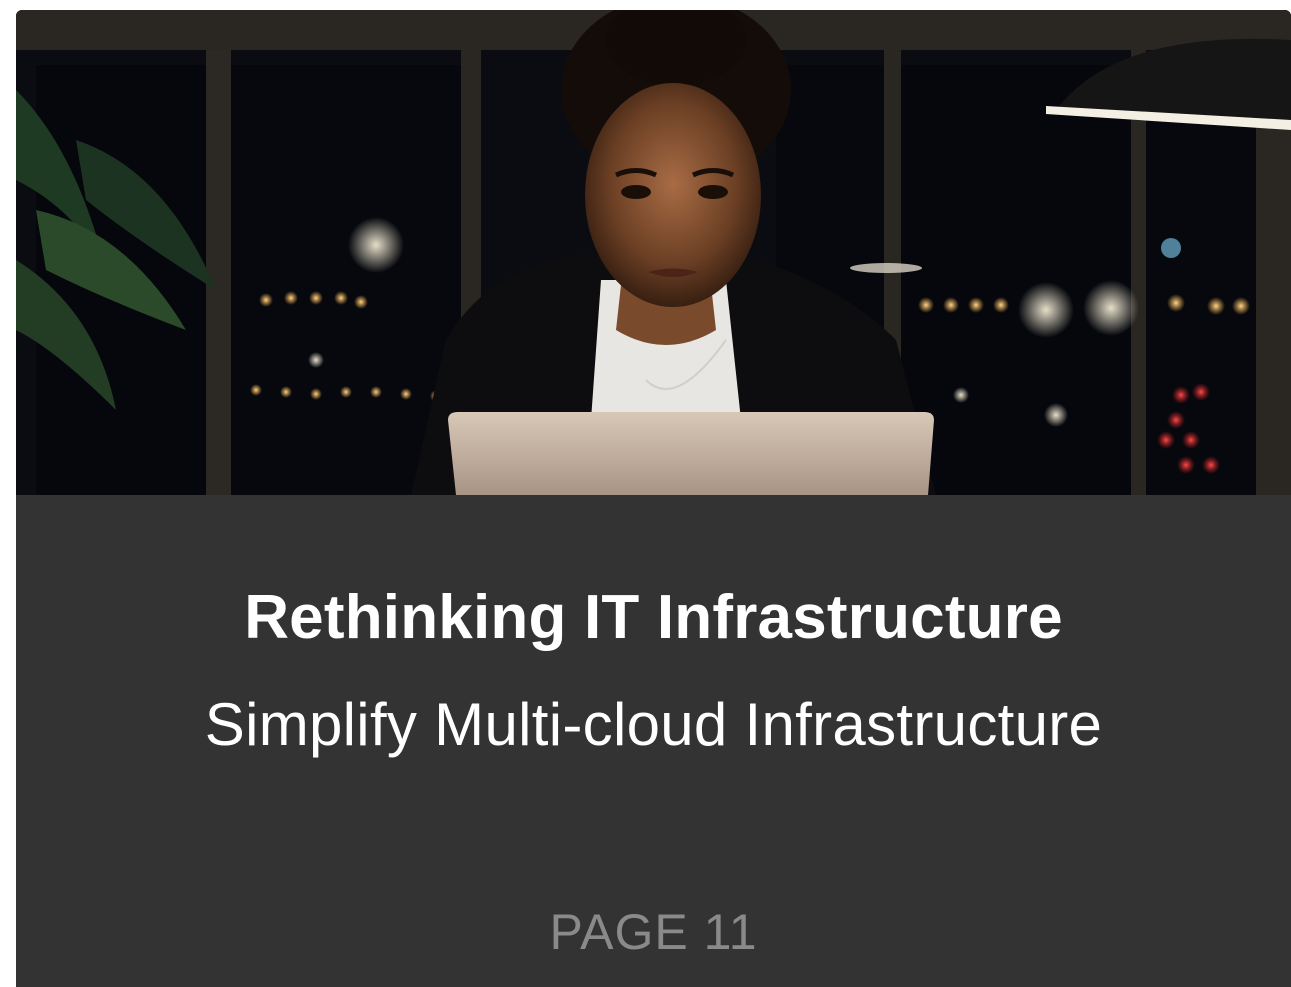 The width and height of the screenshot is (1291, 987). Describe the element at coordinates (653, 617) in the screenshot. I see `card-title: Rethinking IT Infrastructure` at that location.